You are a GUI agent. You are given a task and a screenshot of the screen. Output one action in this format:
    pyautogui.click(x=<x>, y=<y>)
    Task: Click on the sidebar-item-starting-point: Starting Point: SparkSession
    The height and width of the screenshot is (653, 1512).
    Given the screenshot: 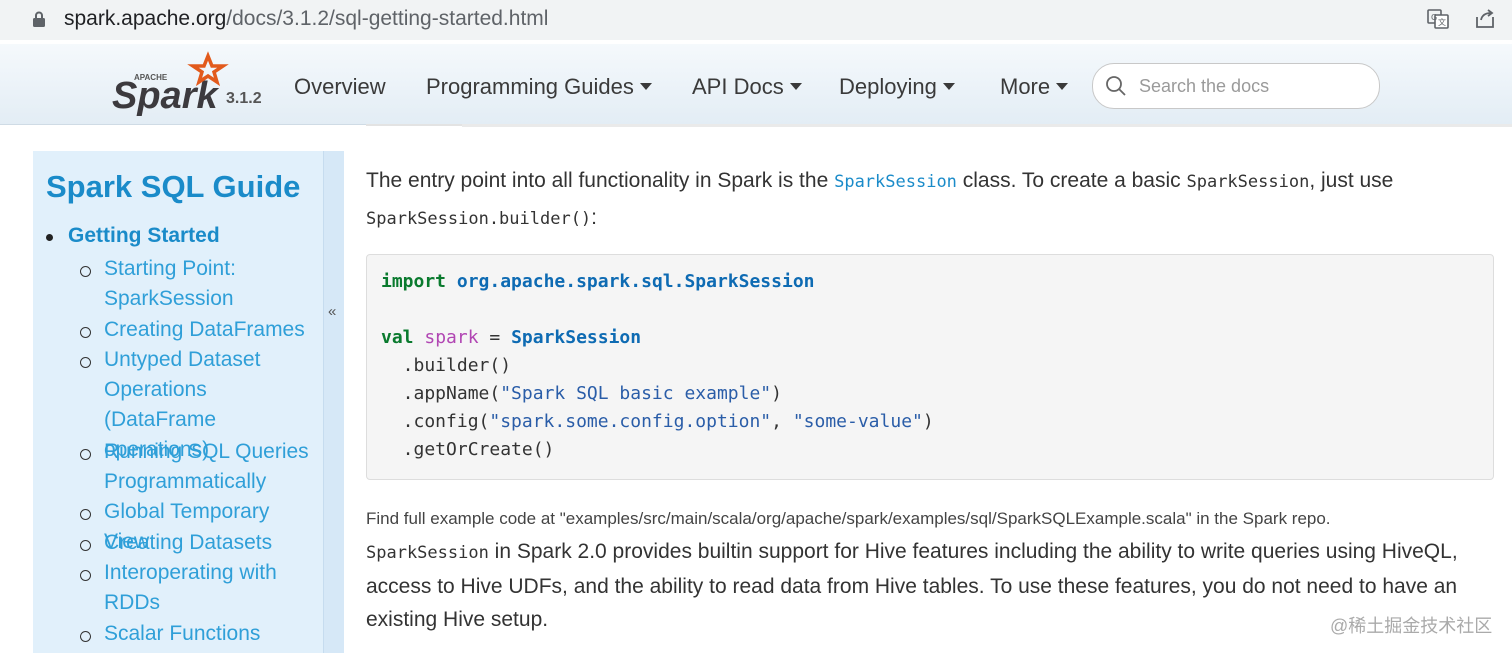 What is the action you would take?
    pyautogui.click(x=211, y=284)
    